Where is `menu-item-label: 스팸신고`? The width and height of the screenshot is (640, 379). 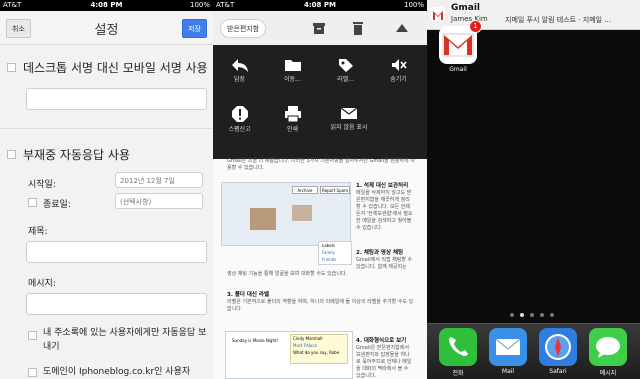
menu-item-label: 스팸신고 is located at coordinates (239, 129).